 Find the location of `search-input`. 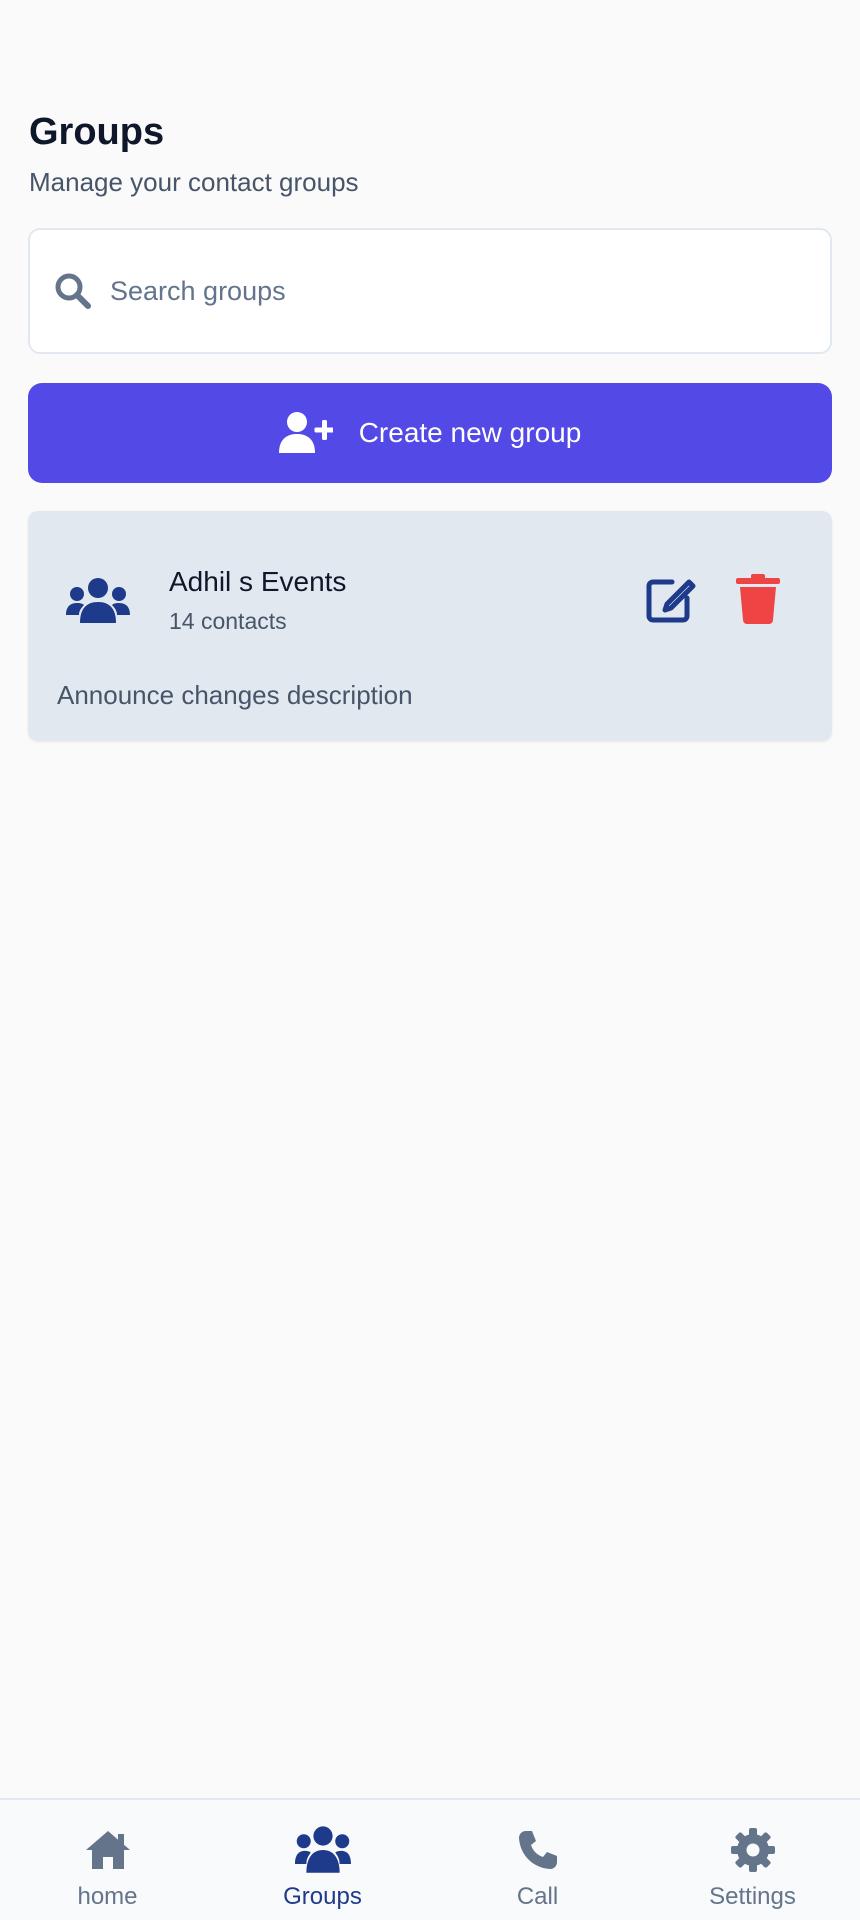

search-input is located at coordinates (470, 291).